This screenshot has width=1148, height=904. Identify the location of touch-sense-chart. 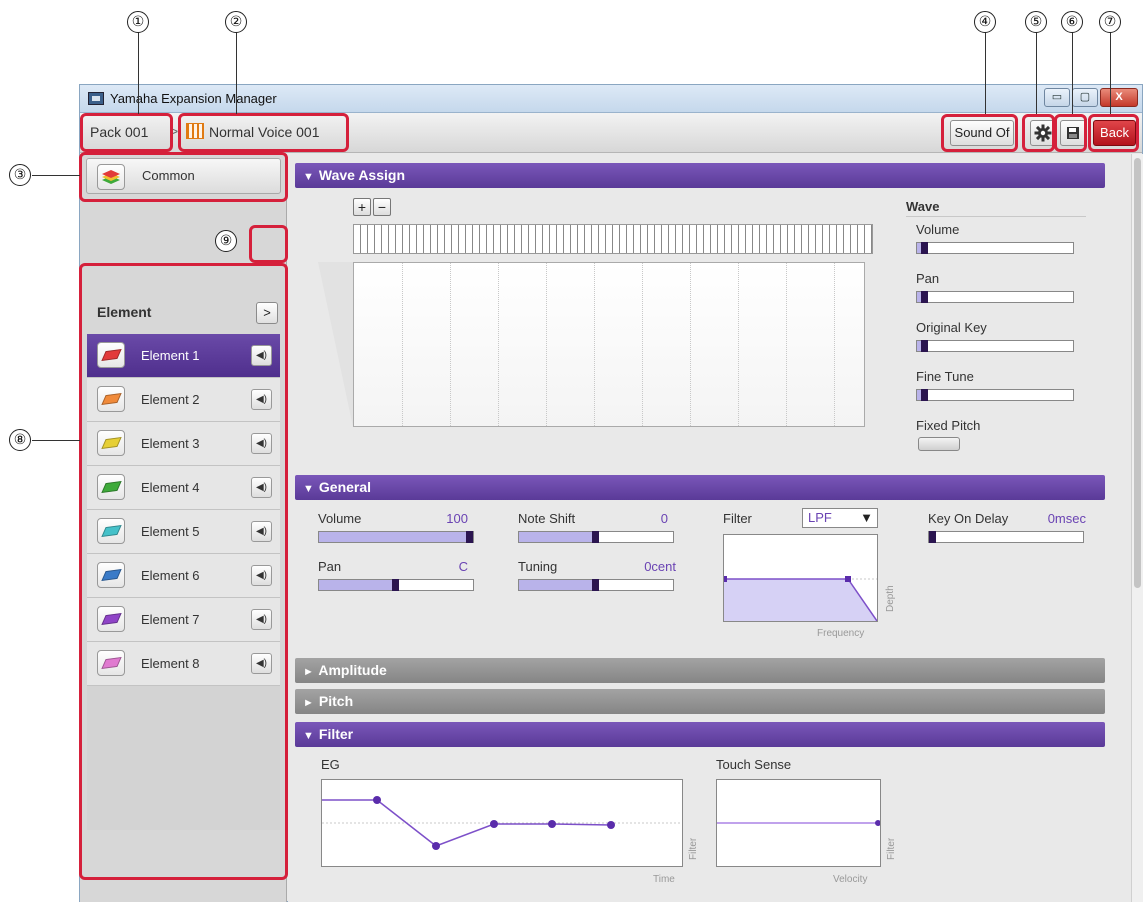
(798, 823).